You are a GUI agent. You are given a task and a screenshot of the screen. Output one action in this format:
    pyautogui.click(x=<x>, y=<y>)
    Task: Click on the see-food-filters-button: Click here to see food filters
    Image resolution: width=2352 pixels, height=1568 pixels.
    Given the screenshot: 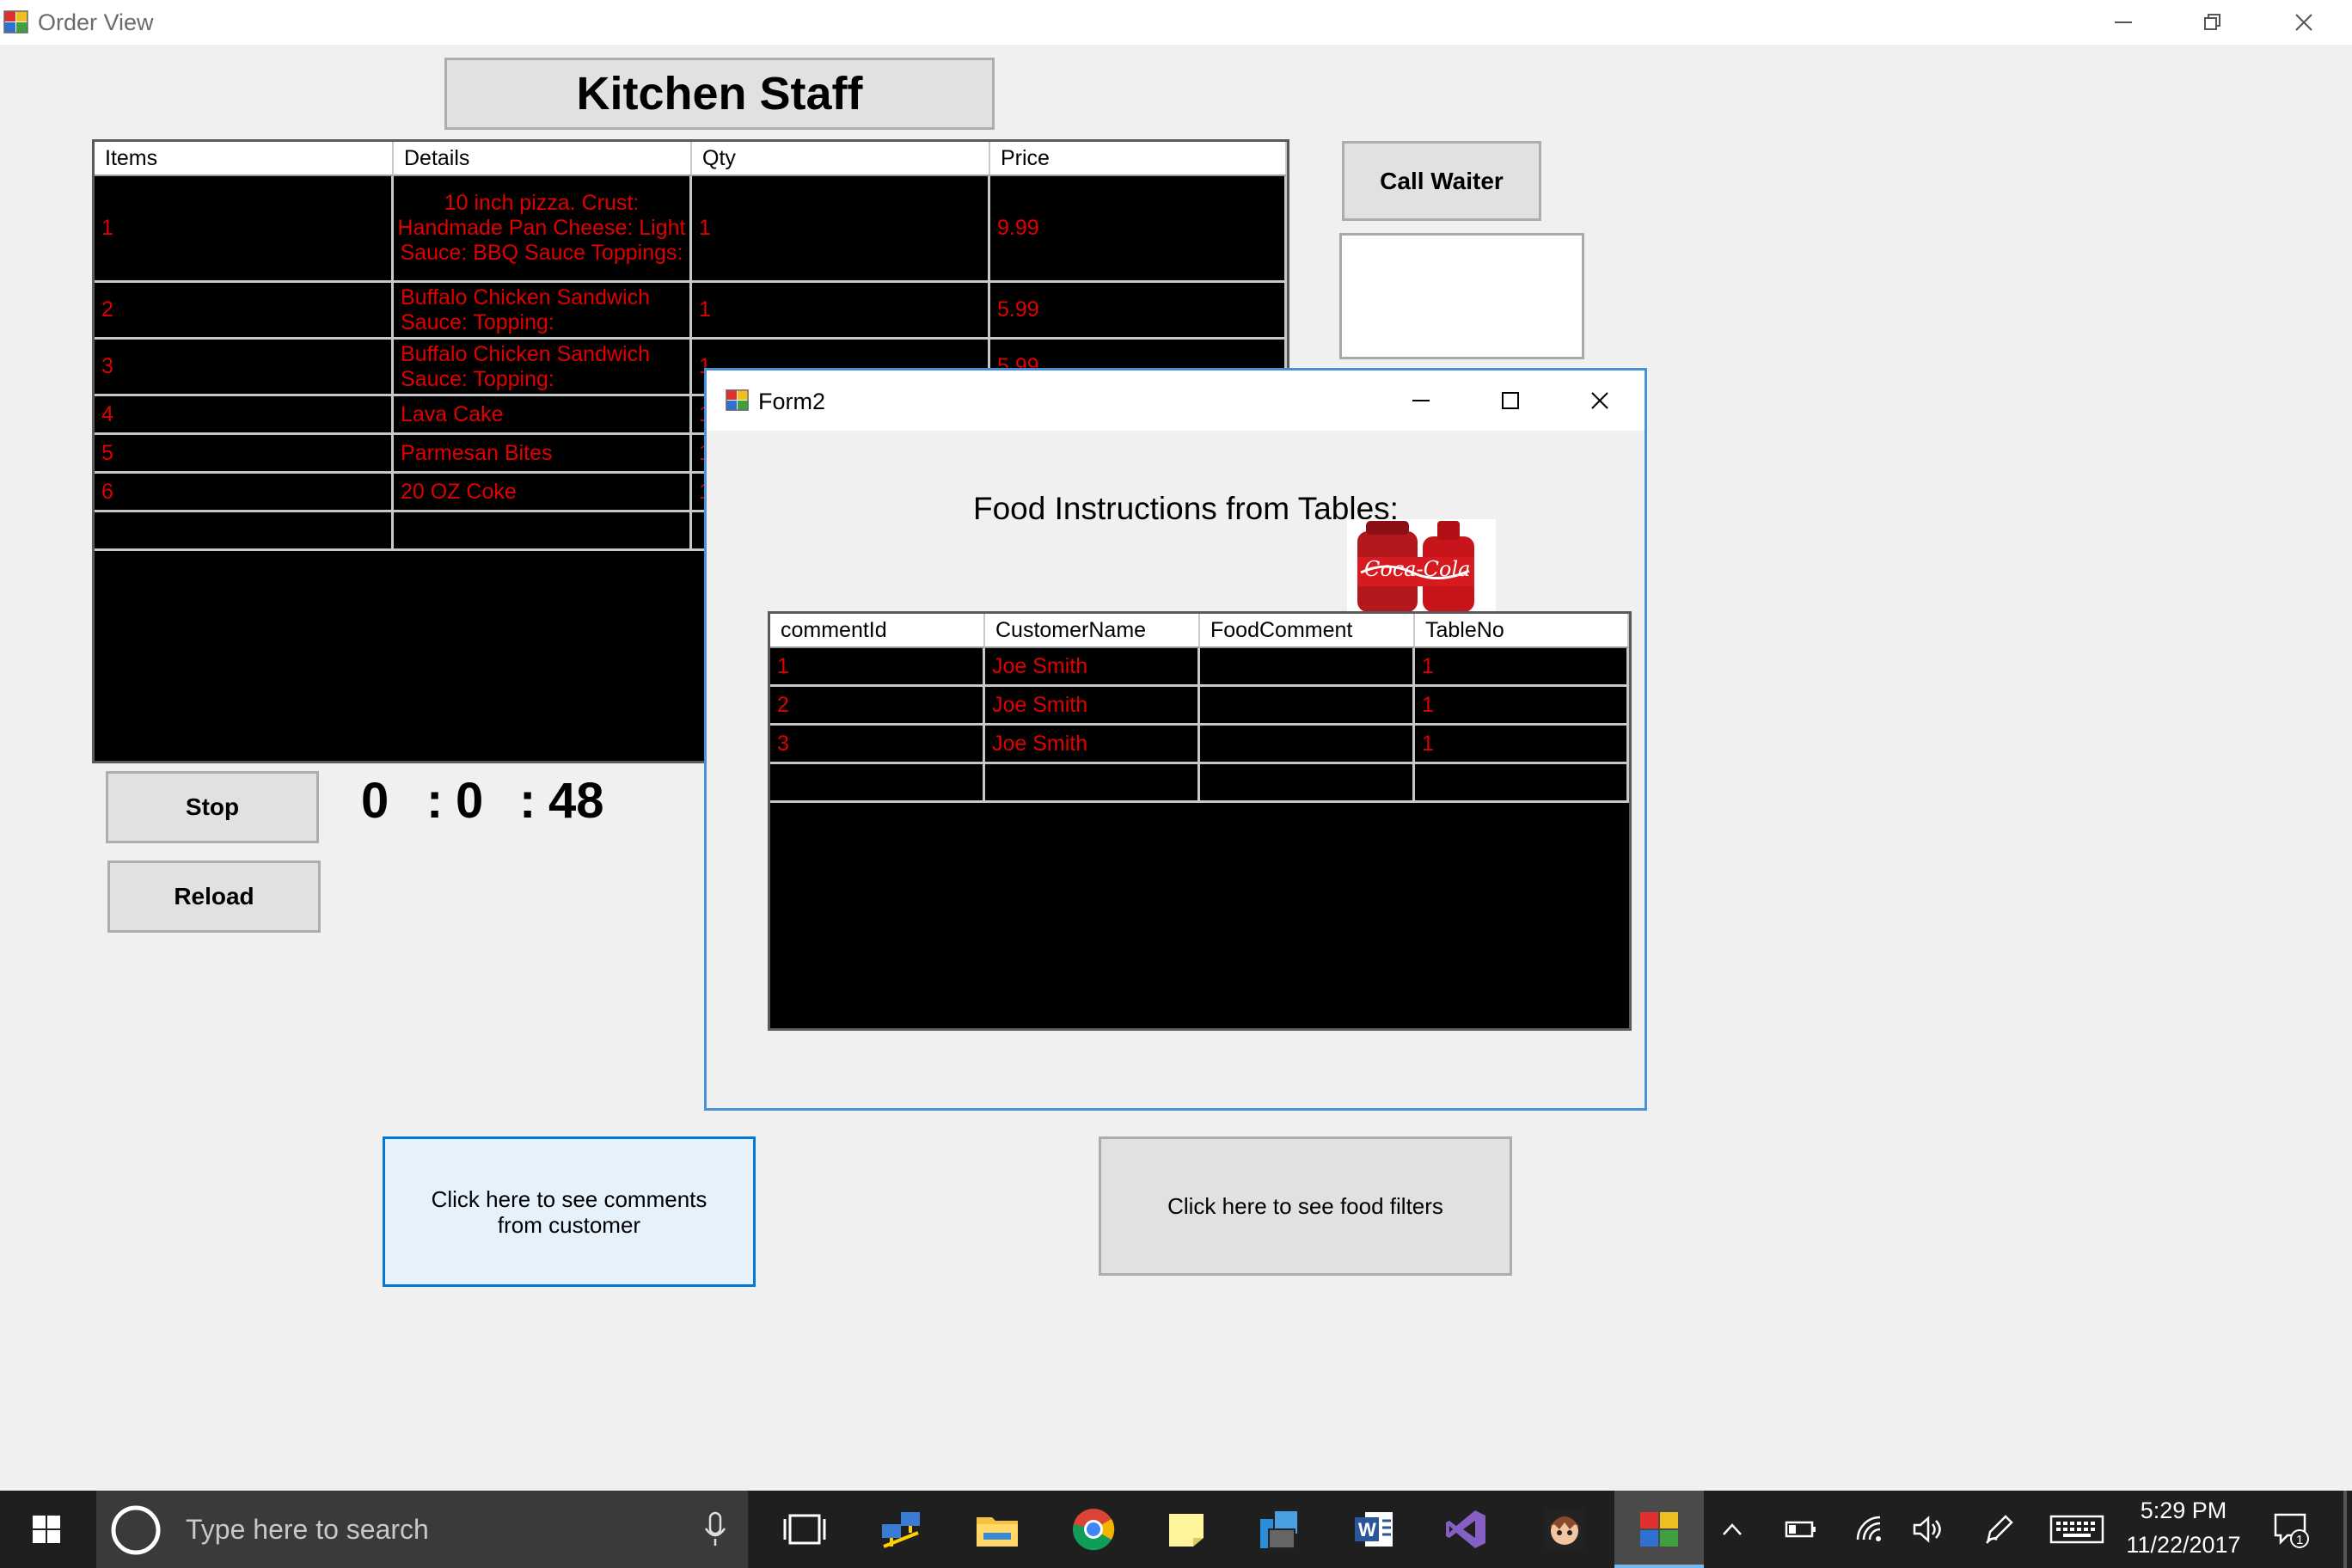 What is the action you would take?
    pyautogui.click(x=1305, y=1206)
    